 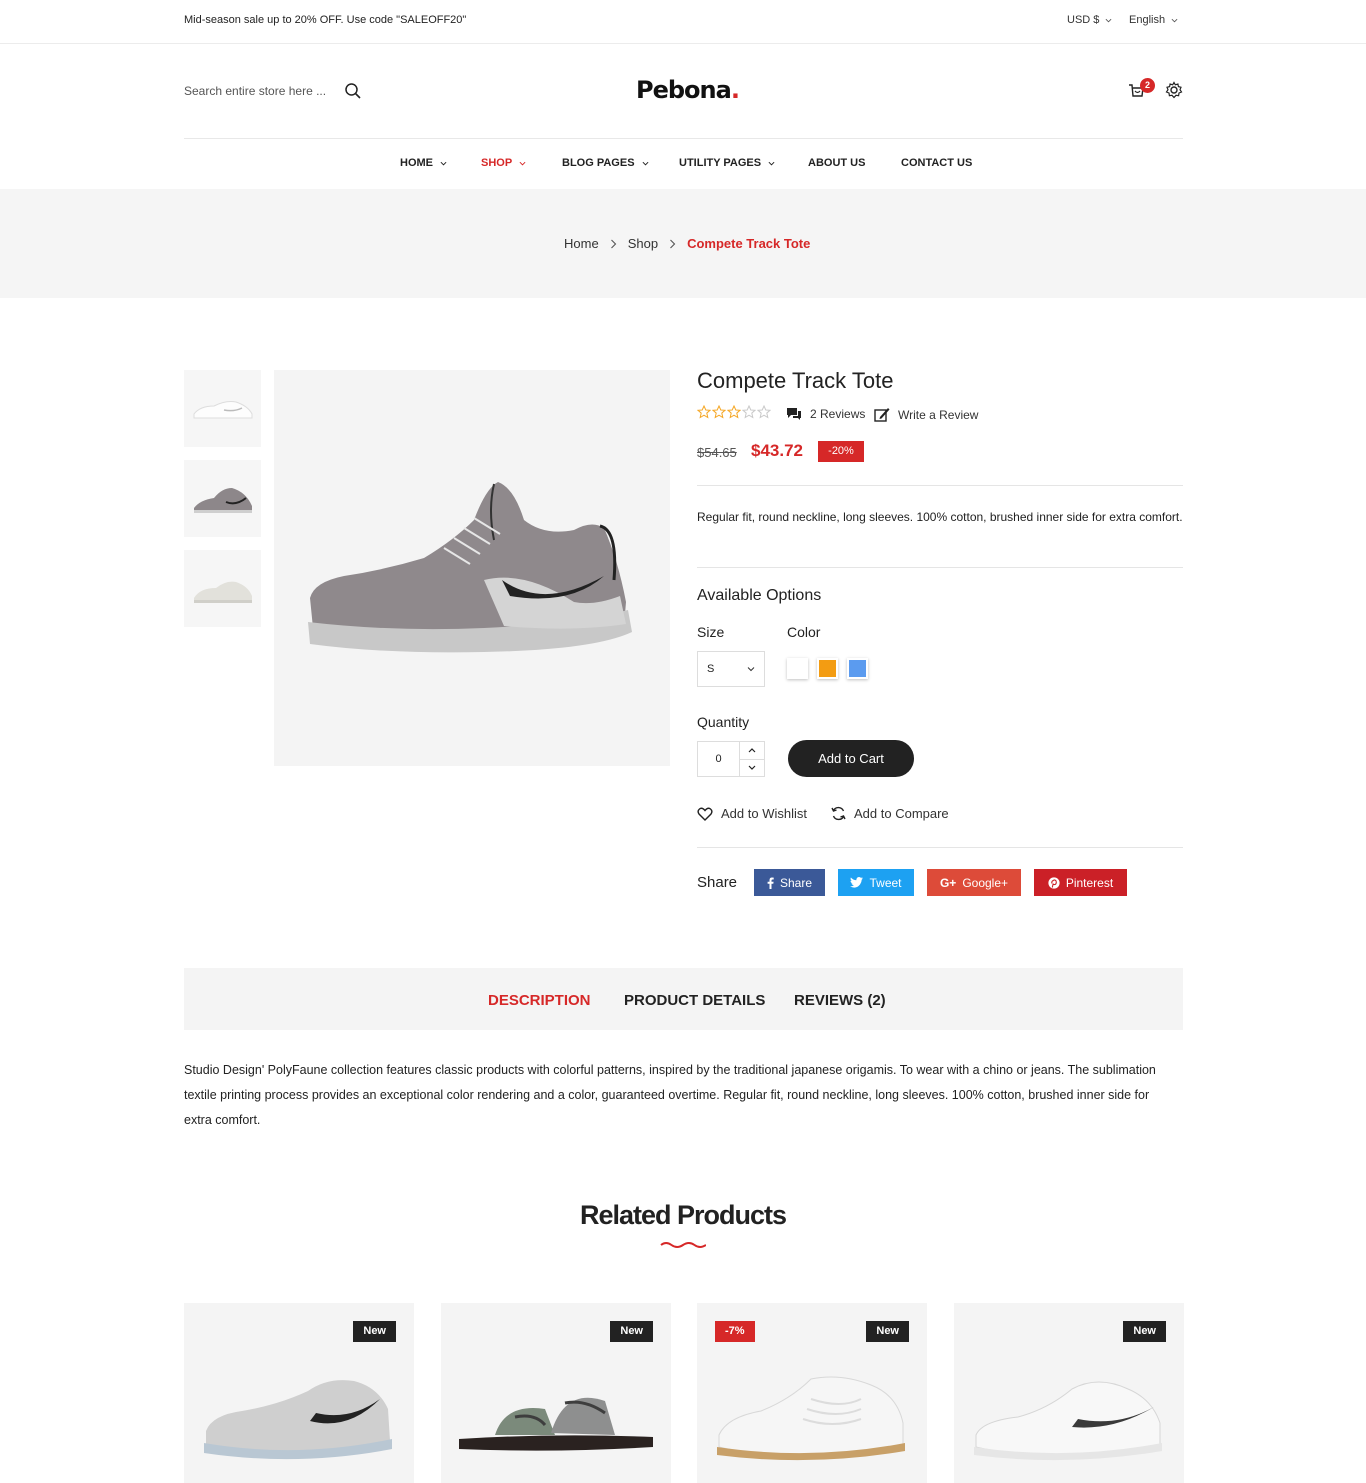 I want to click on nav-item-shop: SHOP, so click(x=503, y=163).